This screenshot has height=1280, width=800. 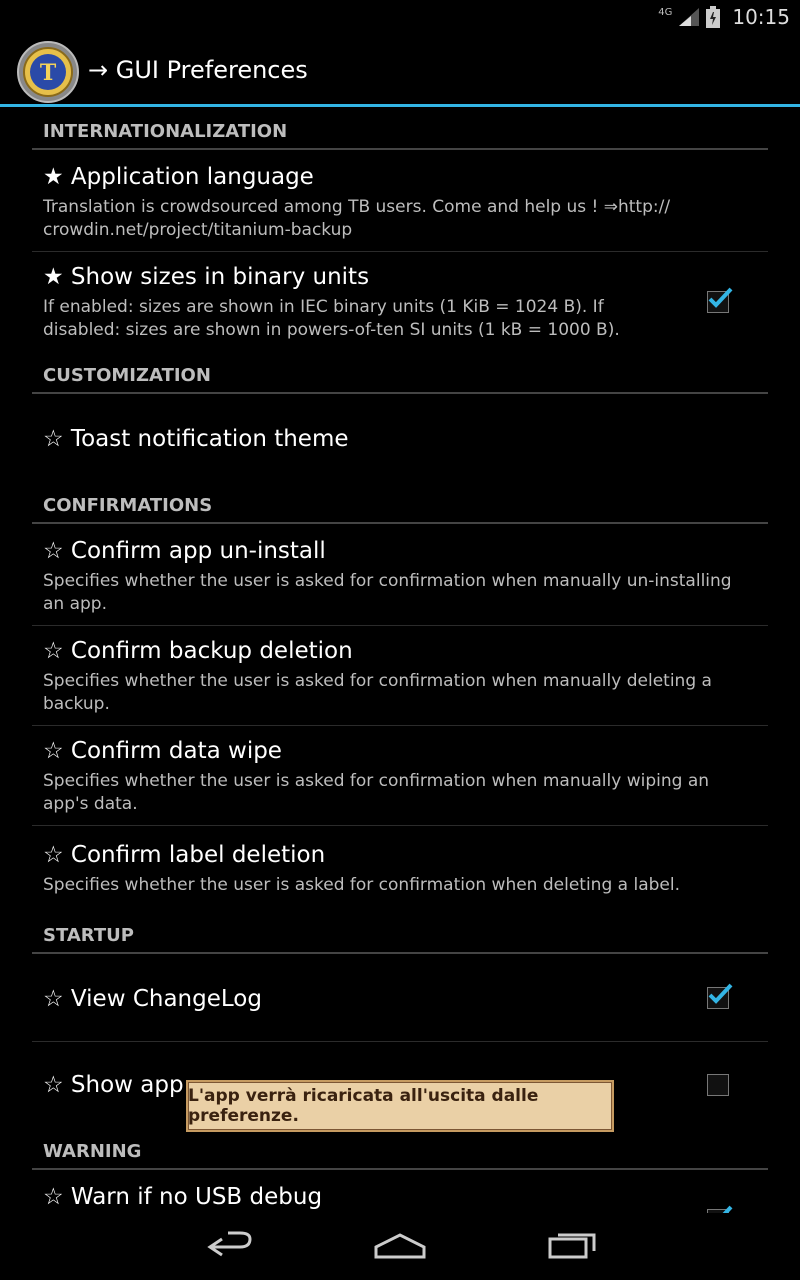 What do you see at coordinates (230, 1245) in the screenshot?
I see `back-icon` at bounding box center [230, 1245].